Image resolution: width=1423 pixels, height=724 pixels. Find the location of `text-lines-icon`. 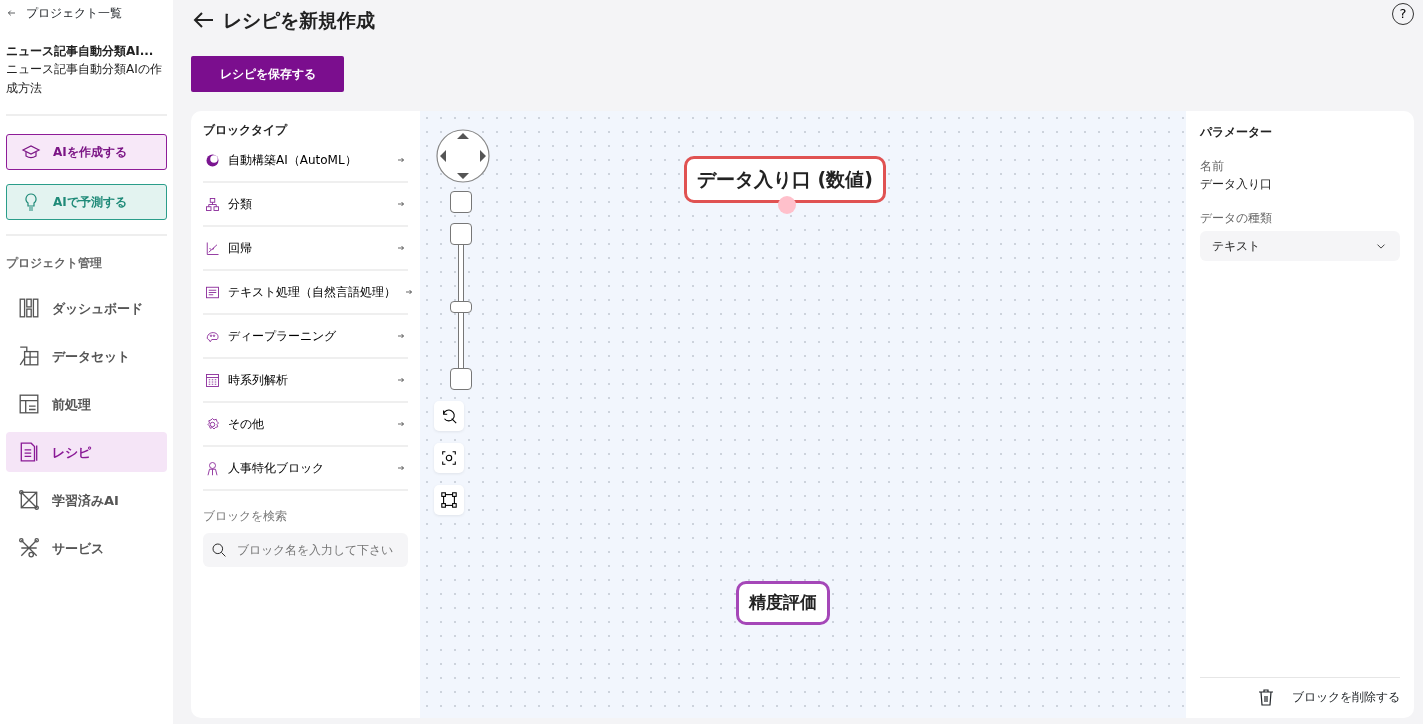

text-lines-icon is located at coordinates (212, 292).